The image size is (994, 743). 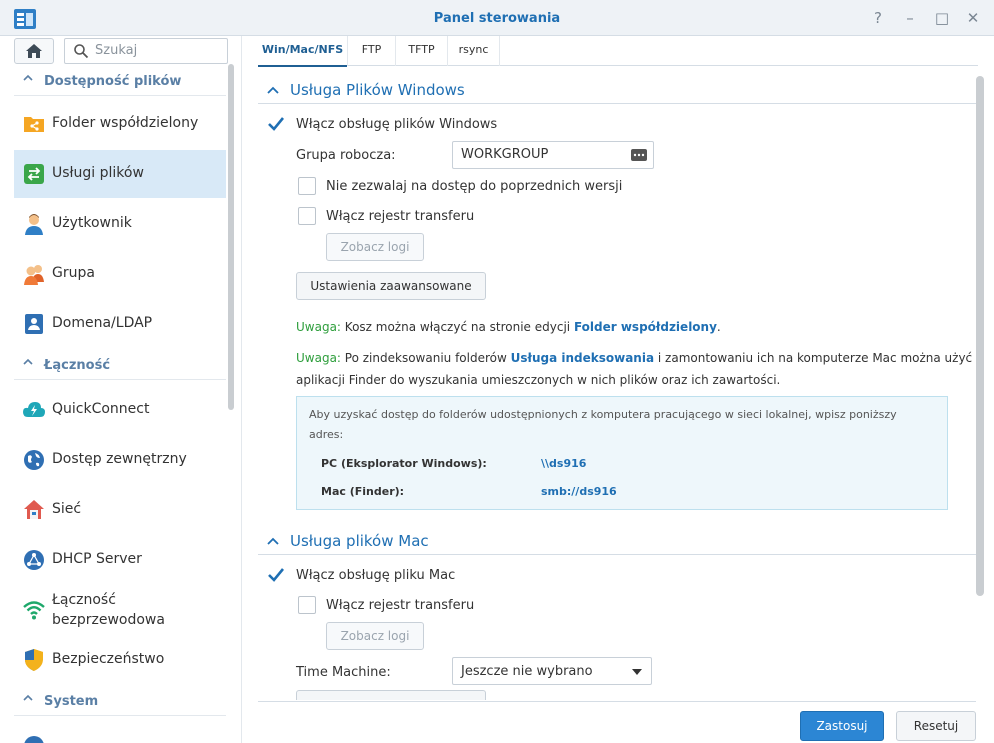 I want to click on sidebar-item-shared-folder: Folder współdzielony, so click(x=120, y=124).